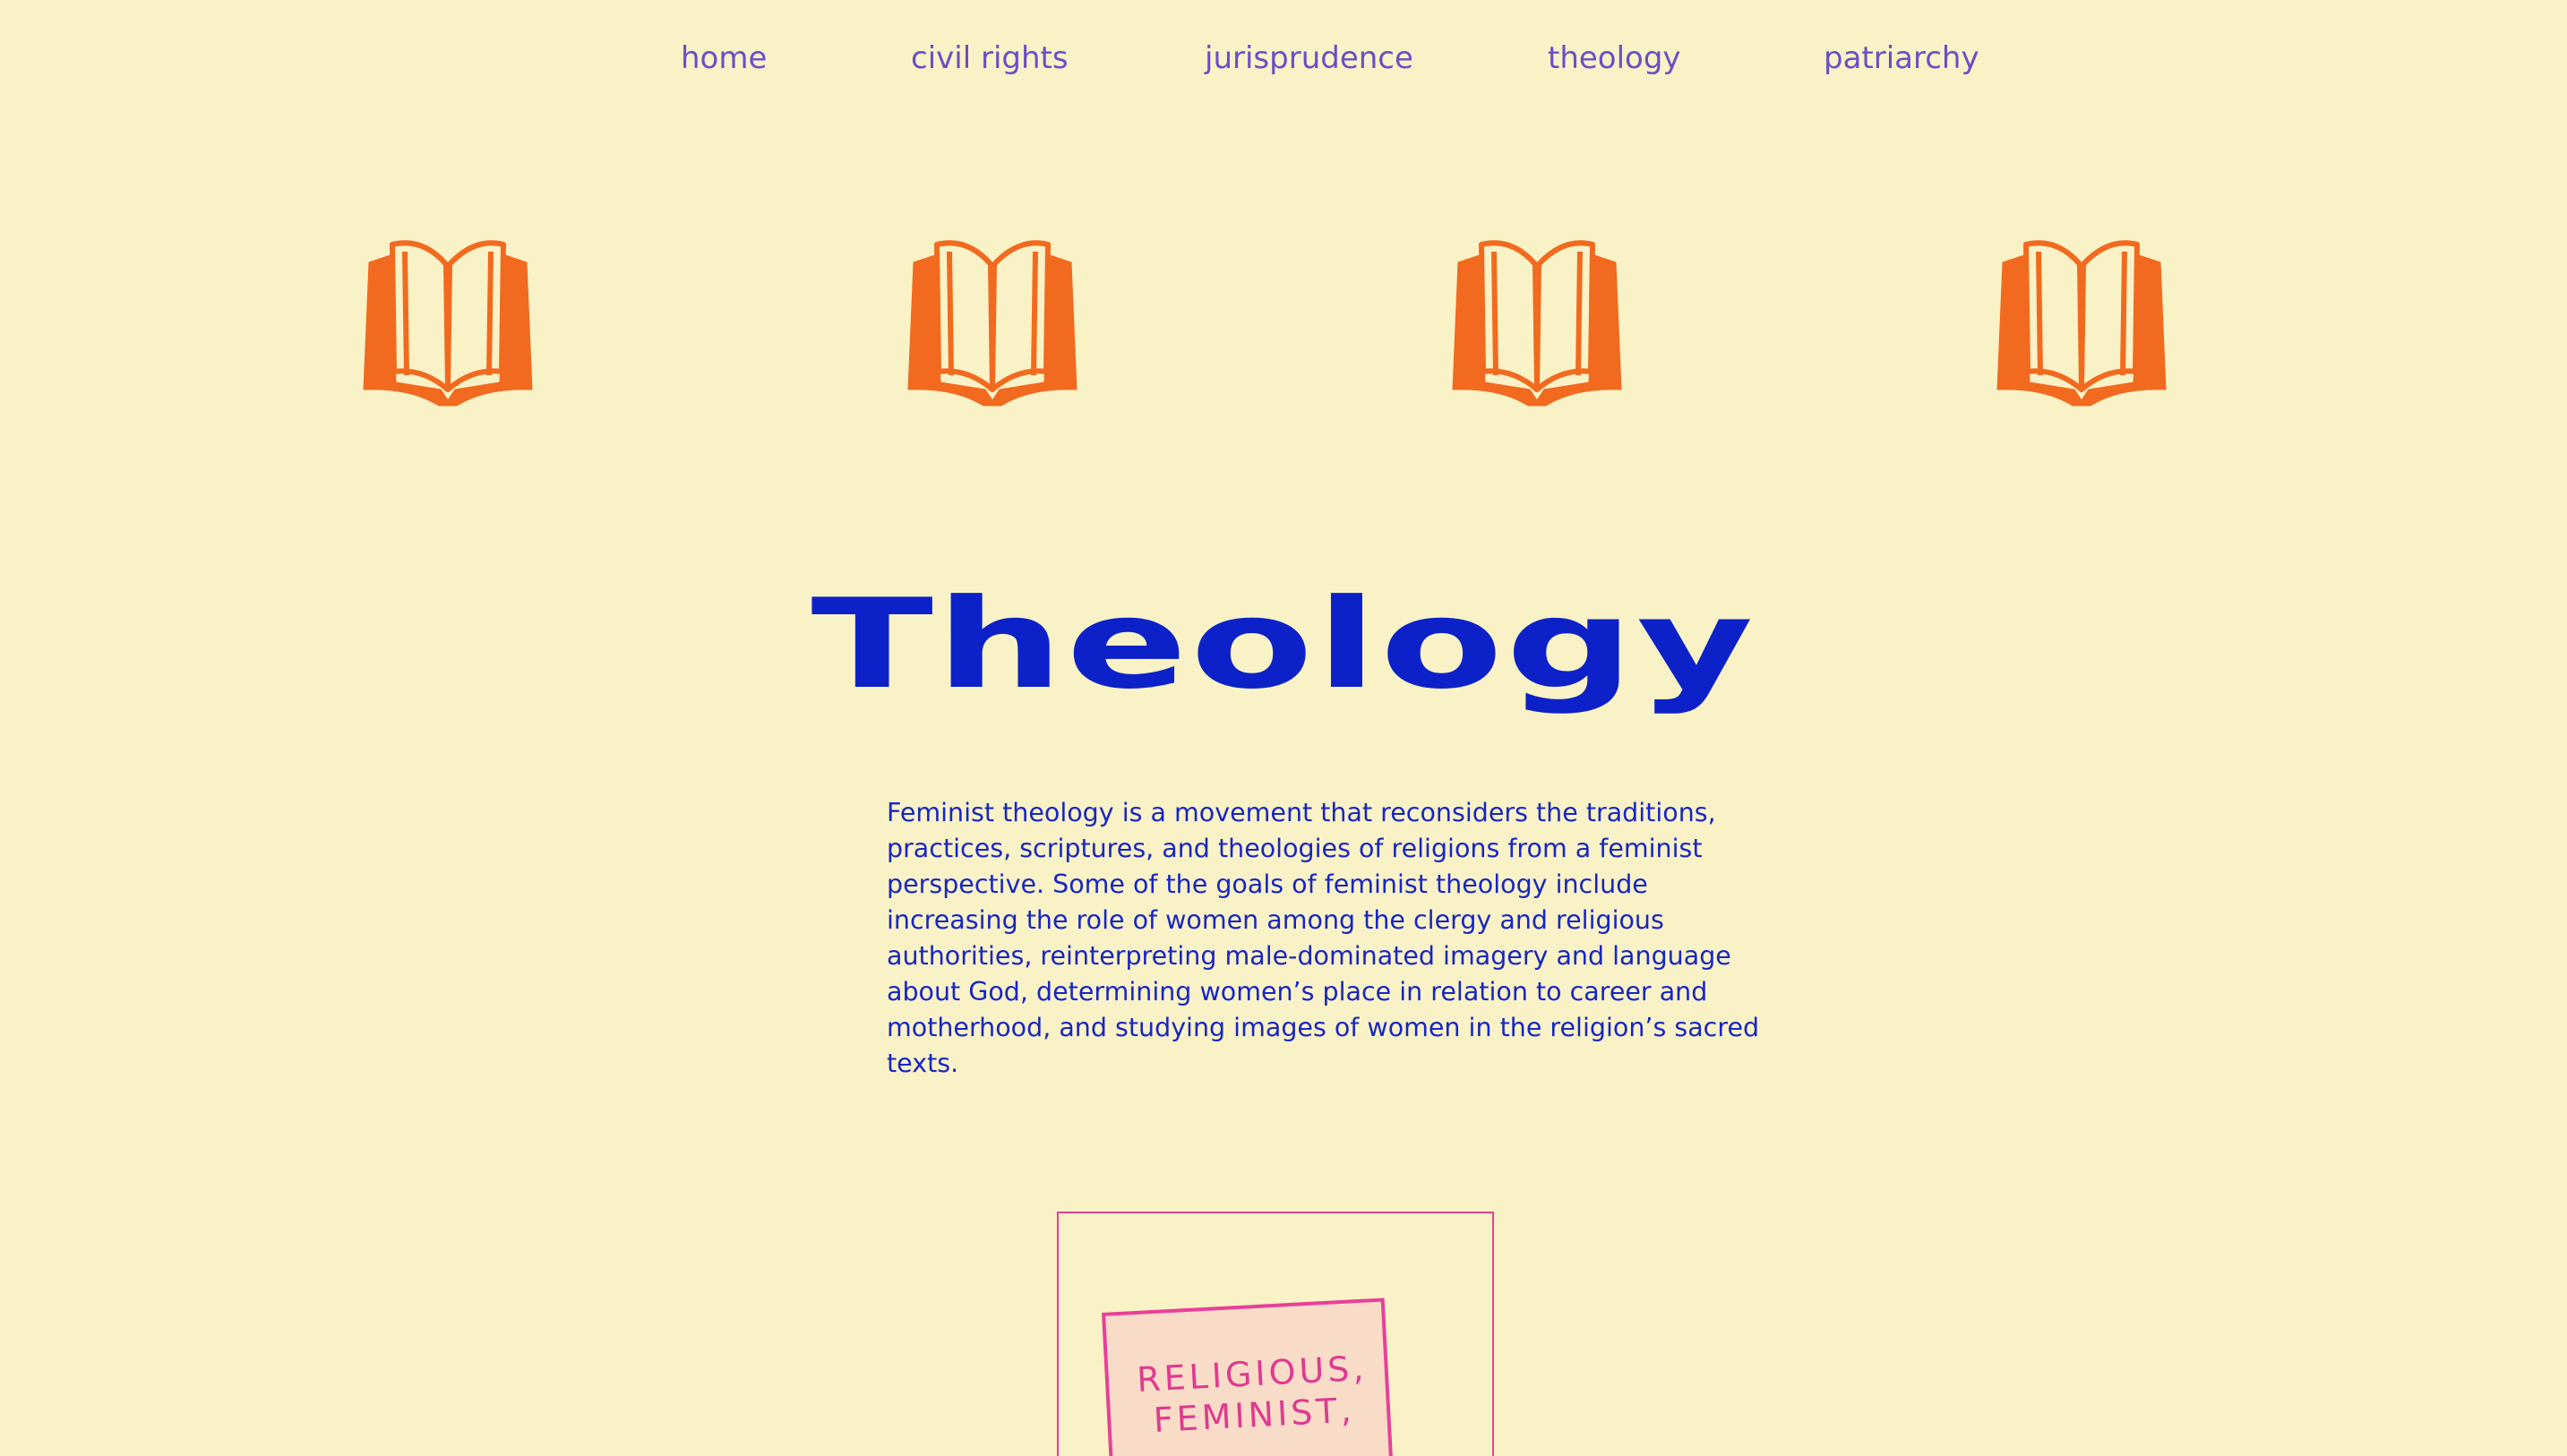 The image size is (2567, 1456). What do you see at coordinates (1901, 58) in the screenshot?
I see `nav-link-patriarchy: patriarchy` at bounding box center [1901, 58].